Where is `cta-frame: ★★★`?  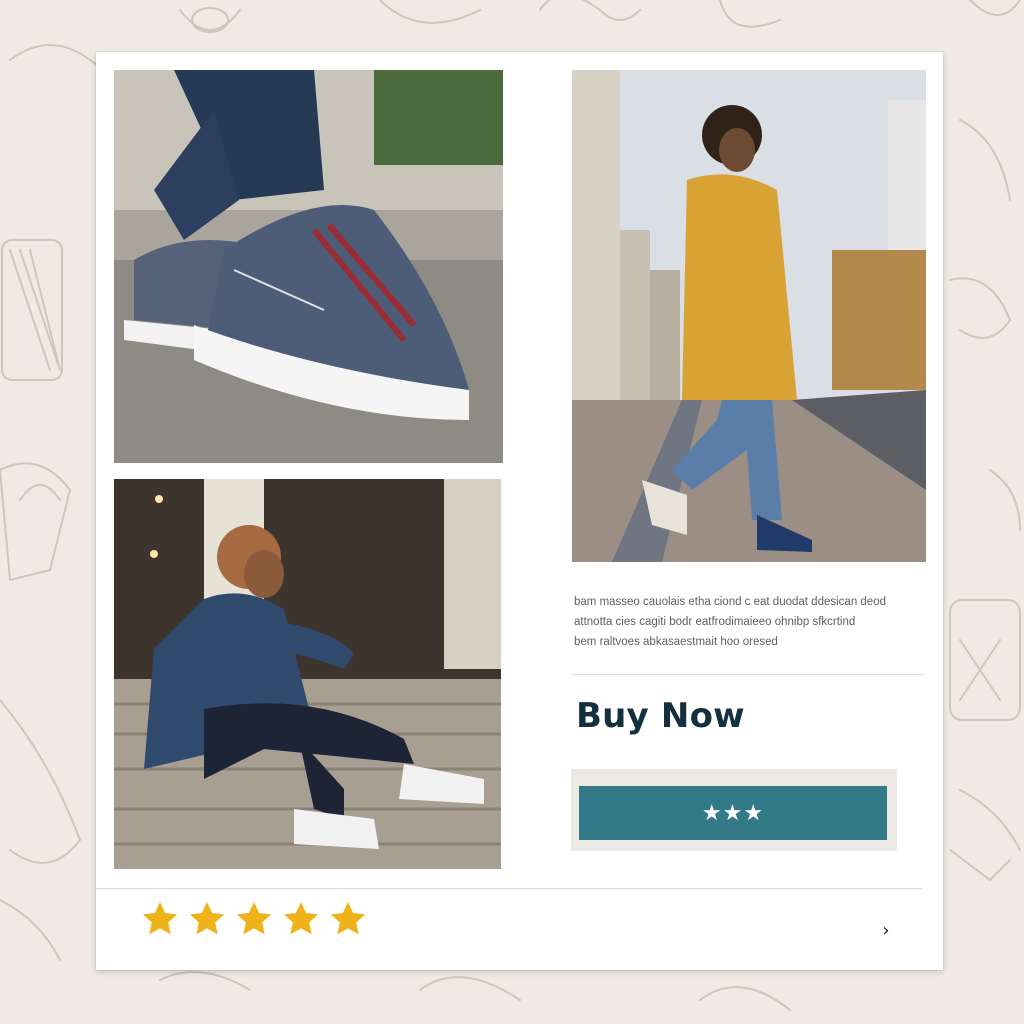
cta-frame: ★★★ is located at coordinates (734, 810).